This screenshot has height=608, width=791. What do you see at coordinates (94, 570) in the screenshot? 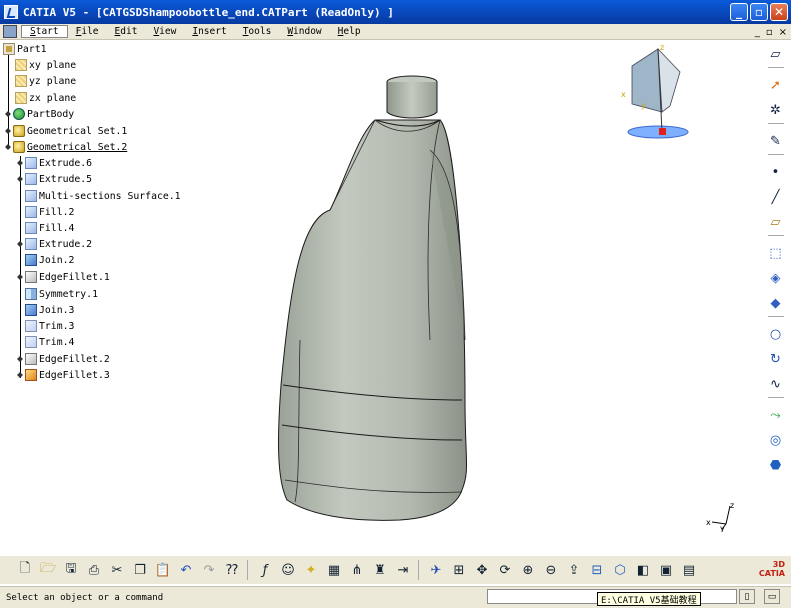
I see `print-icon: ⎙` at bounding box center [94, 570].